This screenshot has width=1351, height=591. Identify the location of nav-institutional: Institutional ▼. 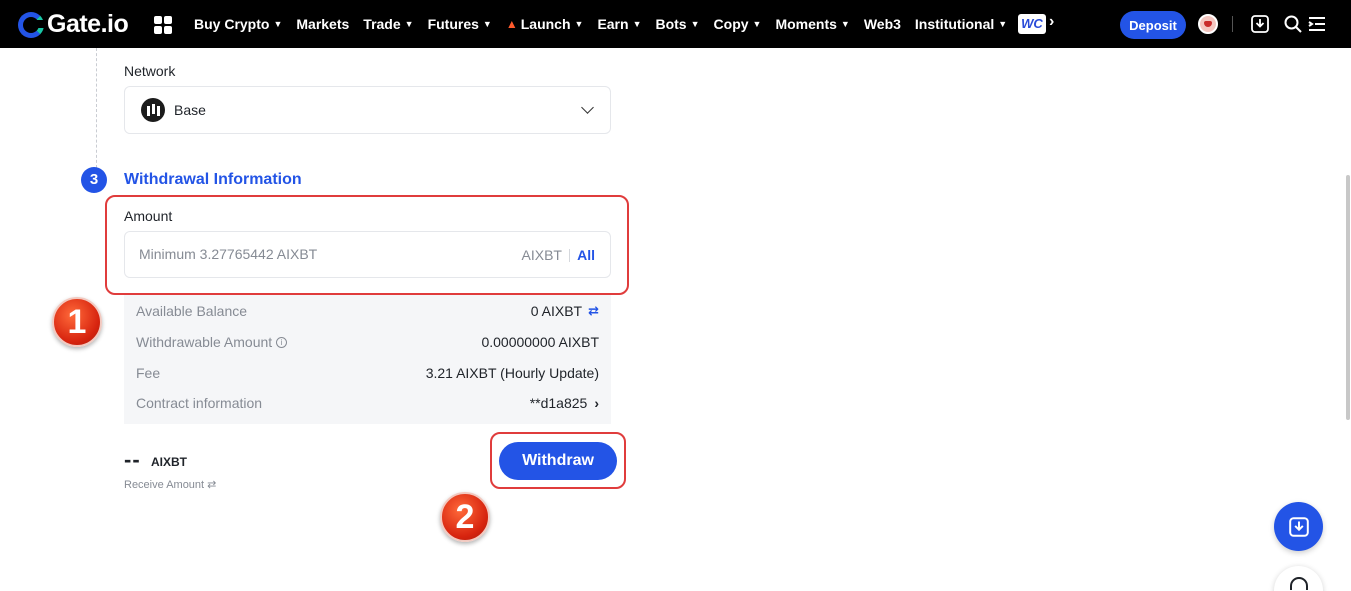
(961, 24).